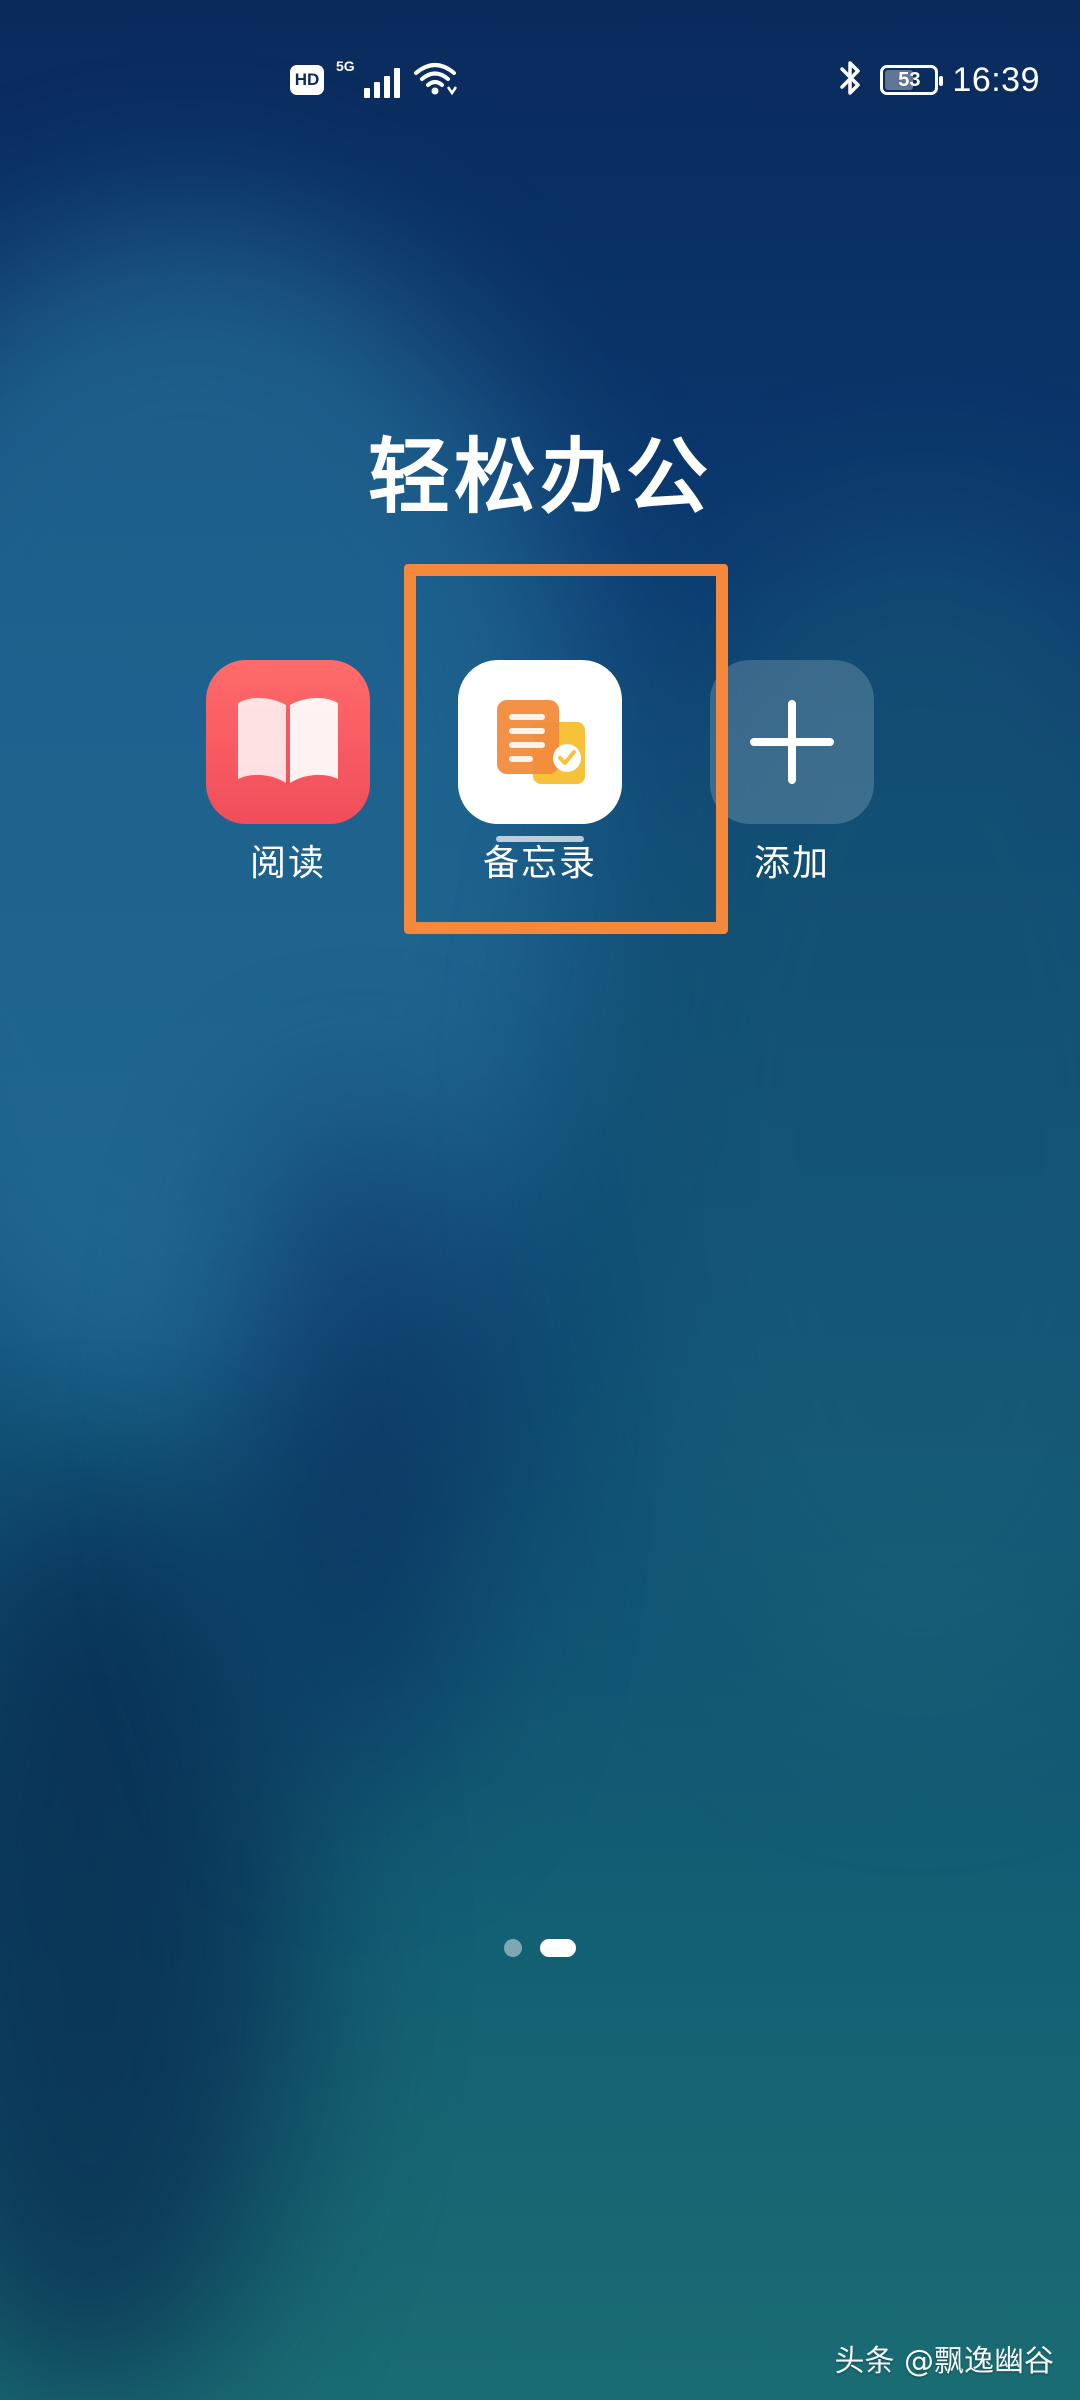 The height and width of the screenshot is (2400, 1080). What do you see at coordinates (307, 80) in the screenshot?
I see `hd-icon: HD` at bounding box center [307, 80].